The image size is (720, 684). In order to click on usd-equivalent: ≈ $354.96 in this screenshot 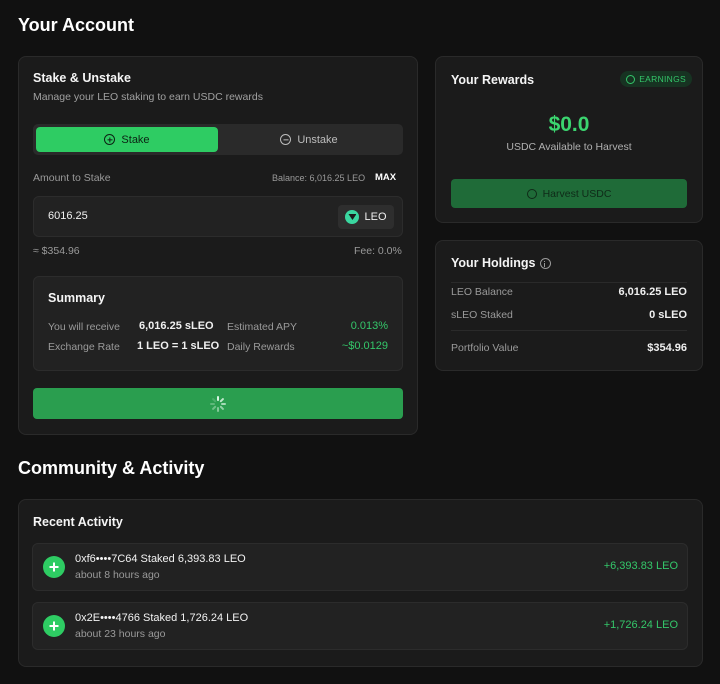, I will do `click(56, 251)`.